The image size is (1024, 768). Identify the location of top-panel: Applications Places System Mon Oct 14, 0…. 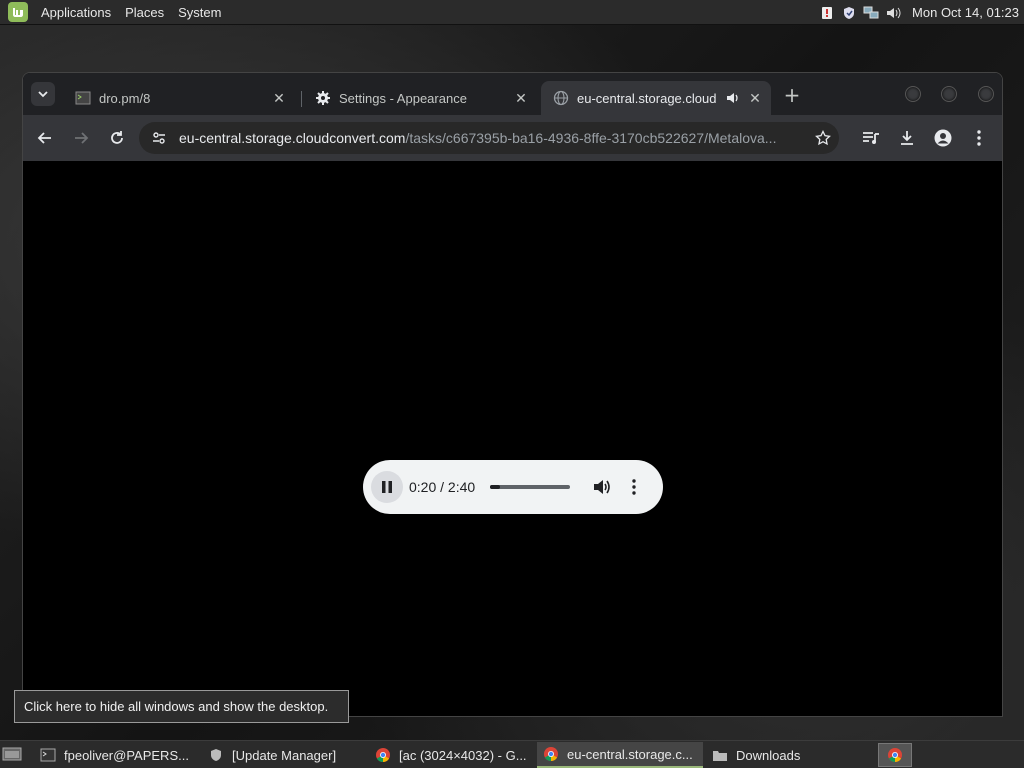
(512, 12).